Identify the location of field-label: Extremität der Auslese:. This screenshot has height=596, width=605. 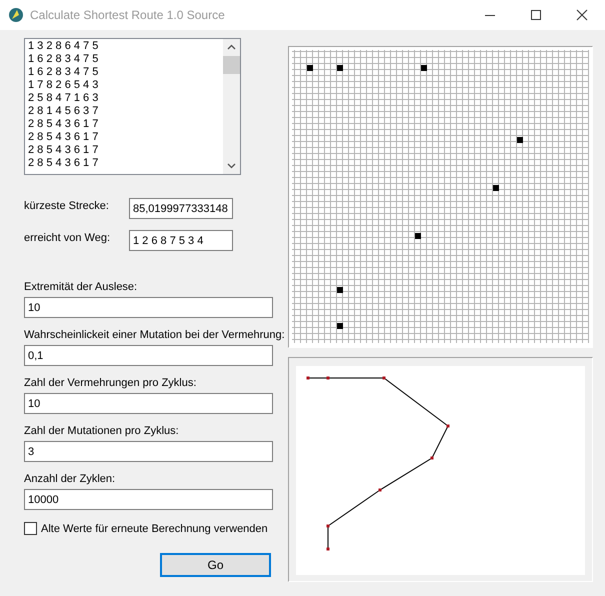
(81, 287).